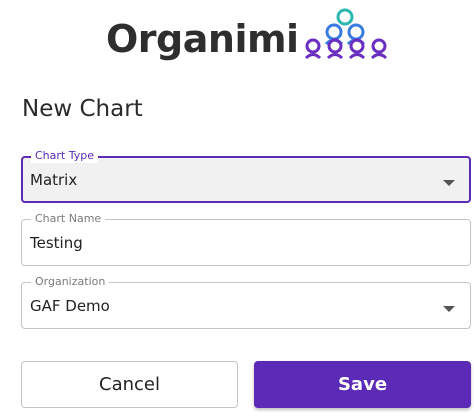  I want to click on organization-select: Organization GAF Demo, so click(246, 302).